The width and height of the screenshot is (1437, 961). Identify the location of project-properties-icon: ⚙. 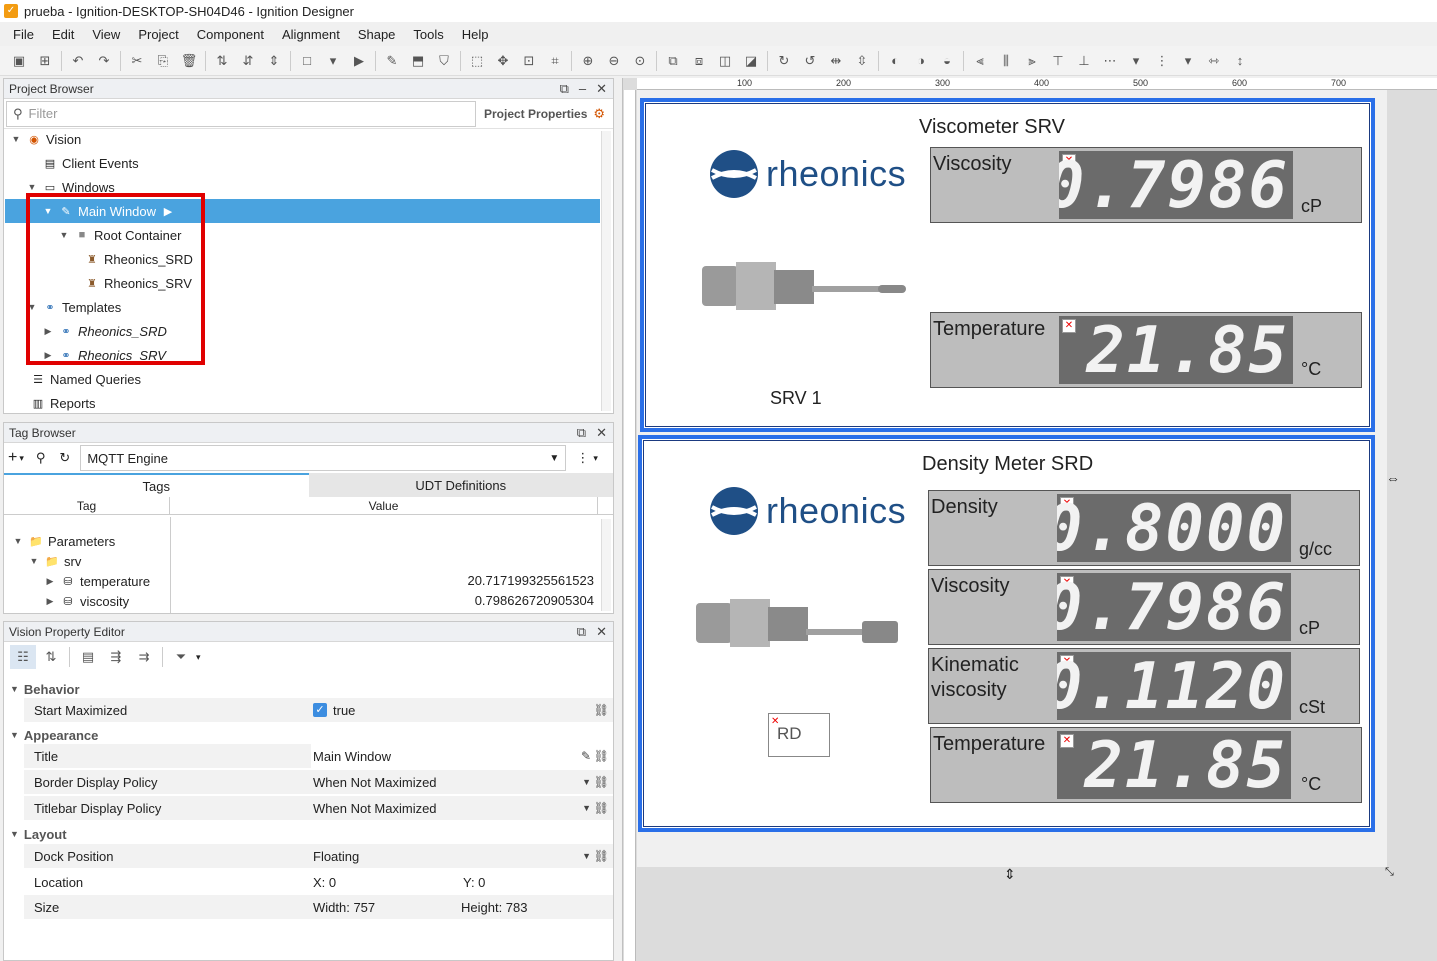
(599, 114).